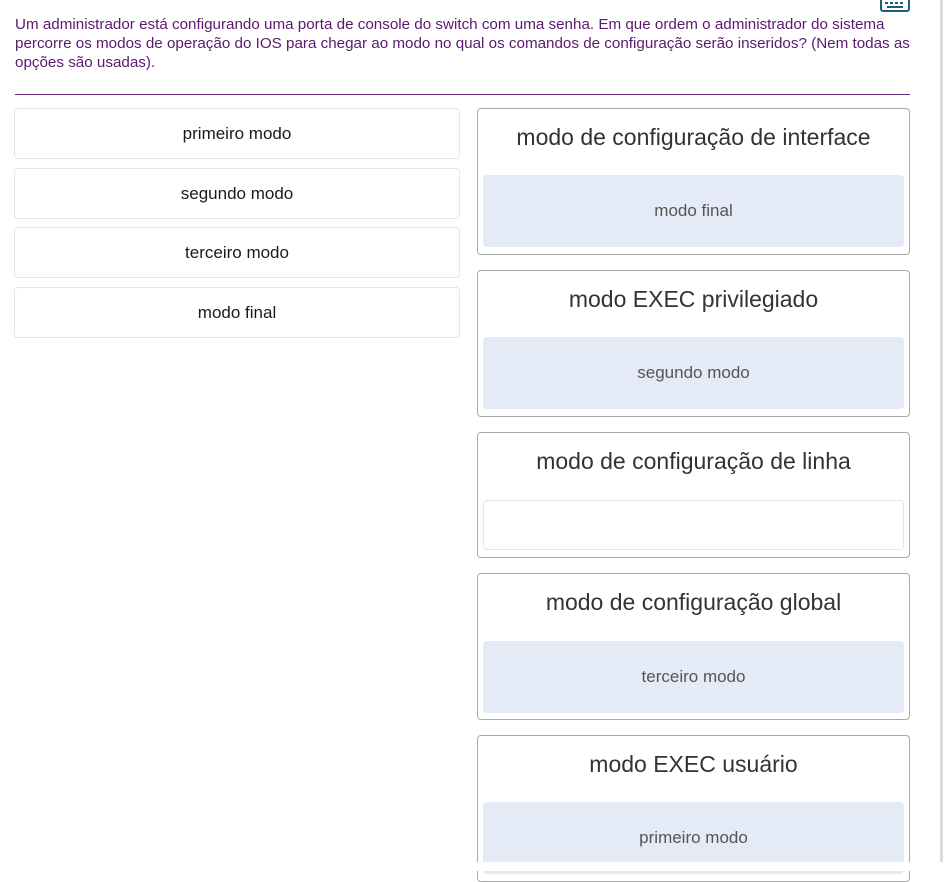 This screenshot has height=882, width=947. Describe the element at coordinates (895, 6) in the screenshot. I see `keyboard-icon` at that location.